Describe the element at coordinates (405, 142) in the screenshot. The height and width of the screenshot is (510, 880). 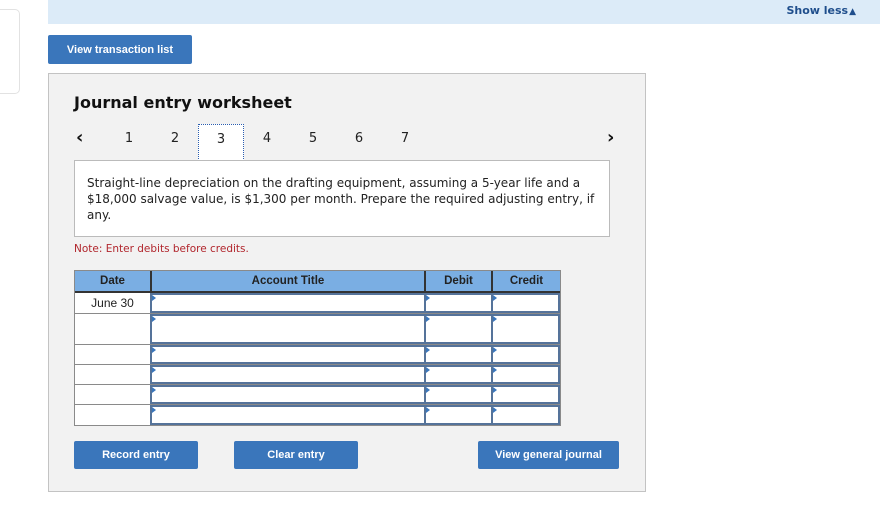
I see `page-tab-7: 7` at that location.